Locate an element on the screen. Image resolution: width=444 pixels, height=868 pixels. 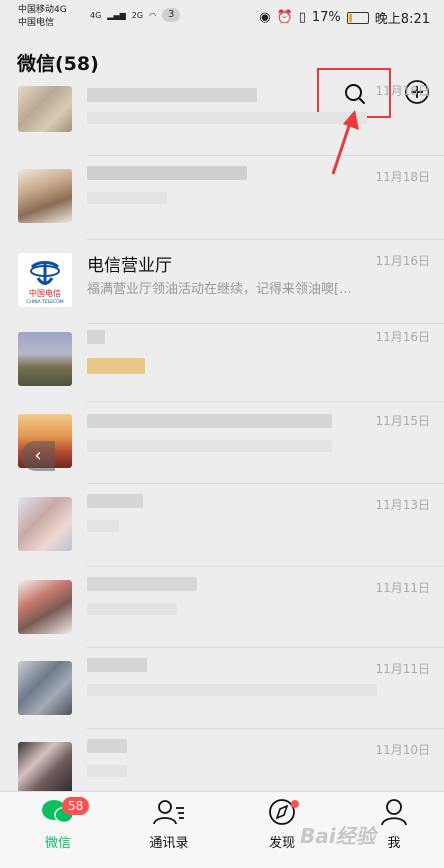
tab-contacts: 通讯录 is located at coordinates (169, 824).